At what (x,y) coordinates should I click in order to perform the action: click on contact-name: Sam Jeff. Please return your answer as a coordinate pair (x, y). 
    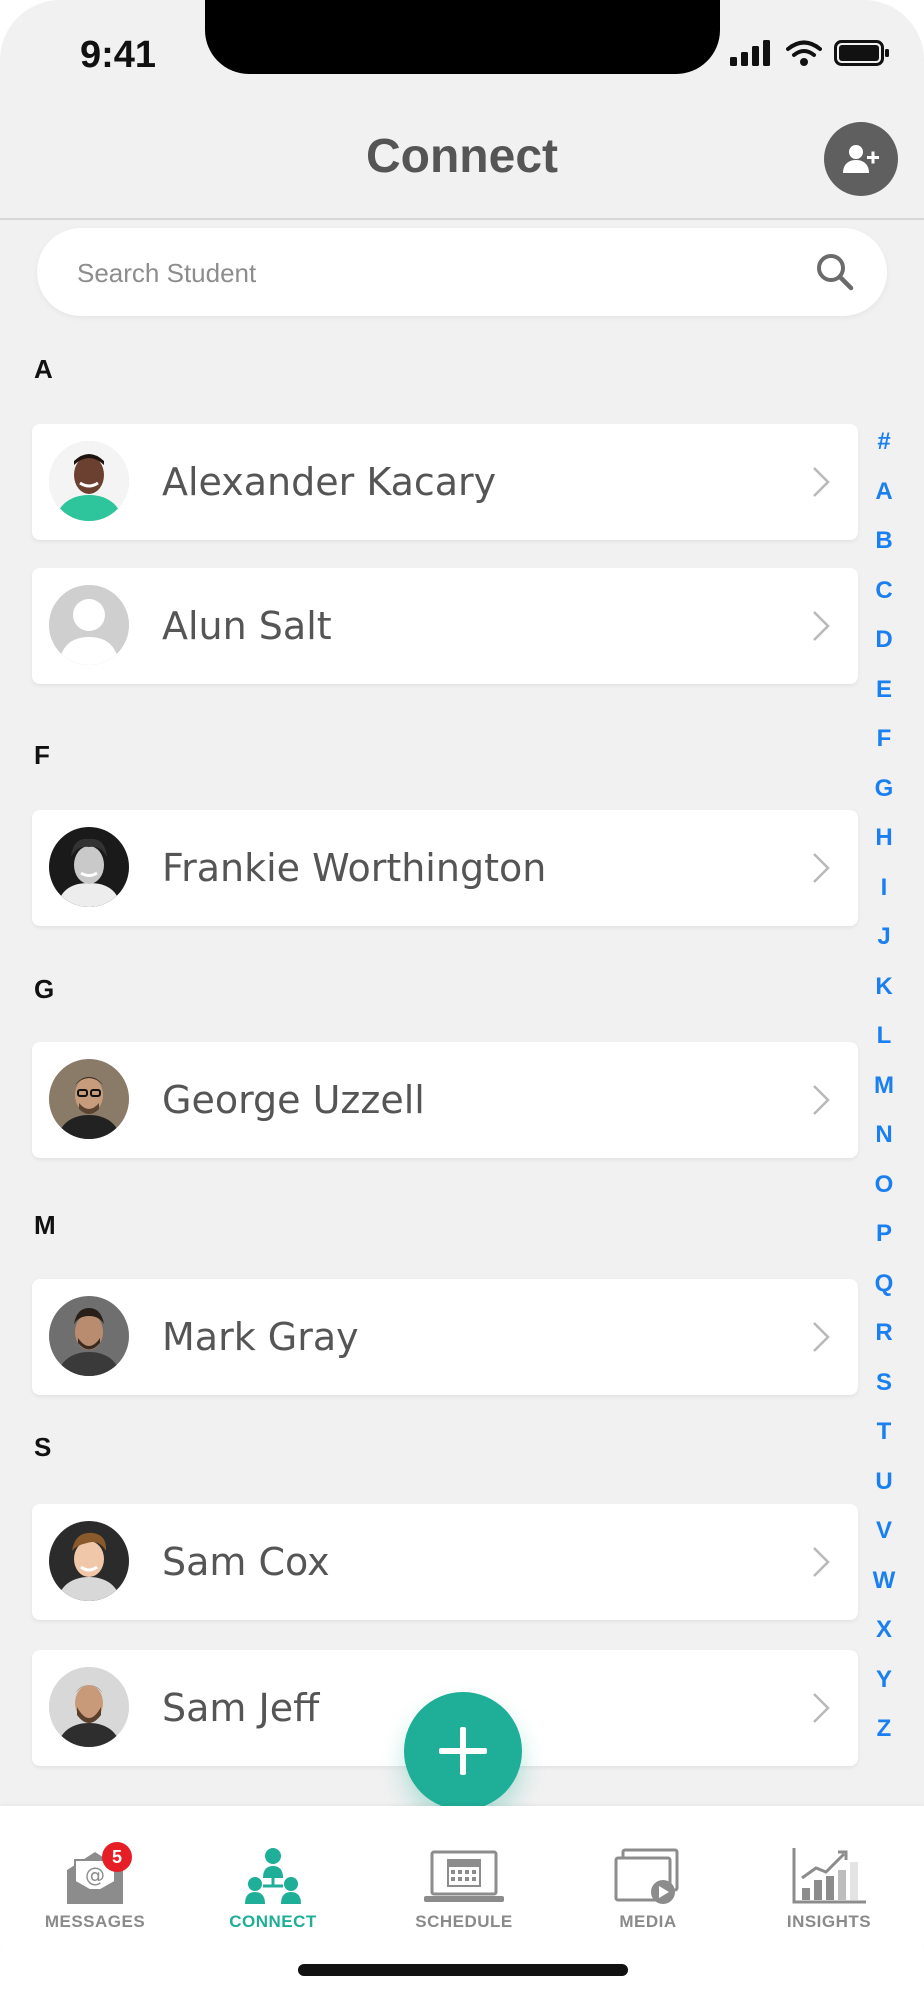
    Looking at the image, I should click on (241, 1708).